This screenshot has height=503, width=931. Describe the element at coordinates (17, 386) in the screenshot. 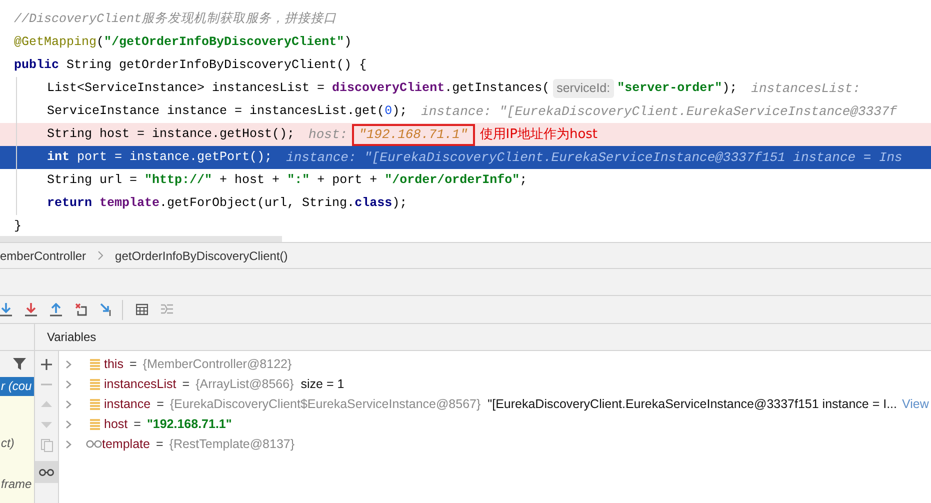

I see `stack-frame-item: r (cou` at that location.